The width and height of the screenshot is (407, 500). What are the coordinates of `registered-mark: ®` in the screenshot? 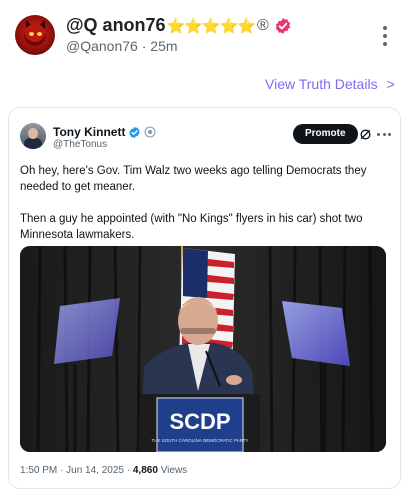 It's located at (262, 25).